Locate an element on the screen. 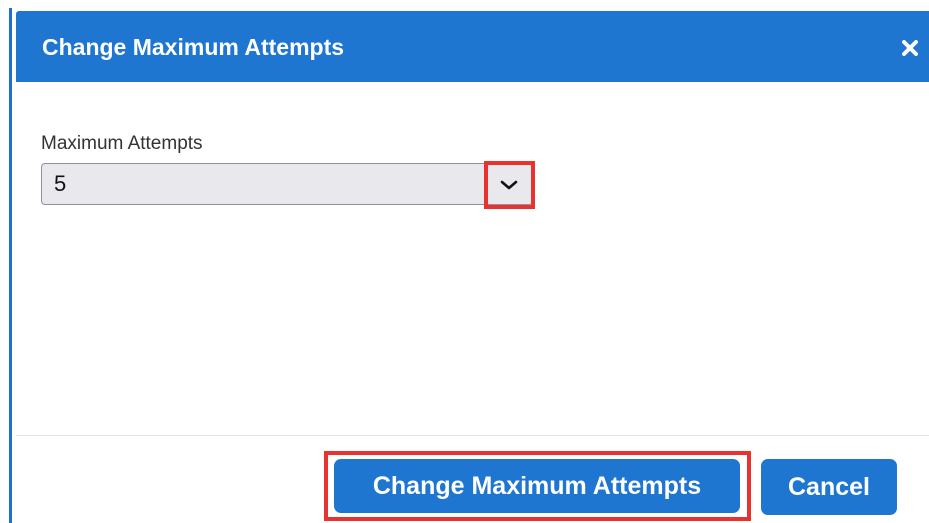  cancel-button: Cancel is located at coordinates (829, 487).